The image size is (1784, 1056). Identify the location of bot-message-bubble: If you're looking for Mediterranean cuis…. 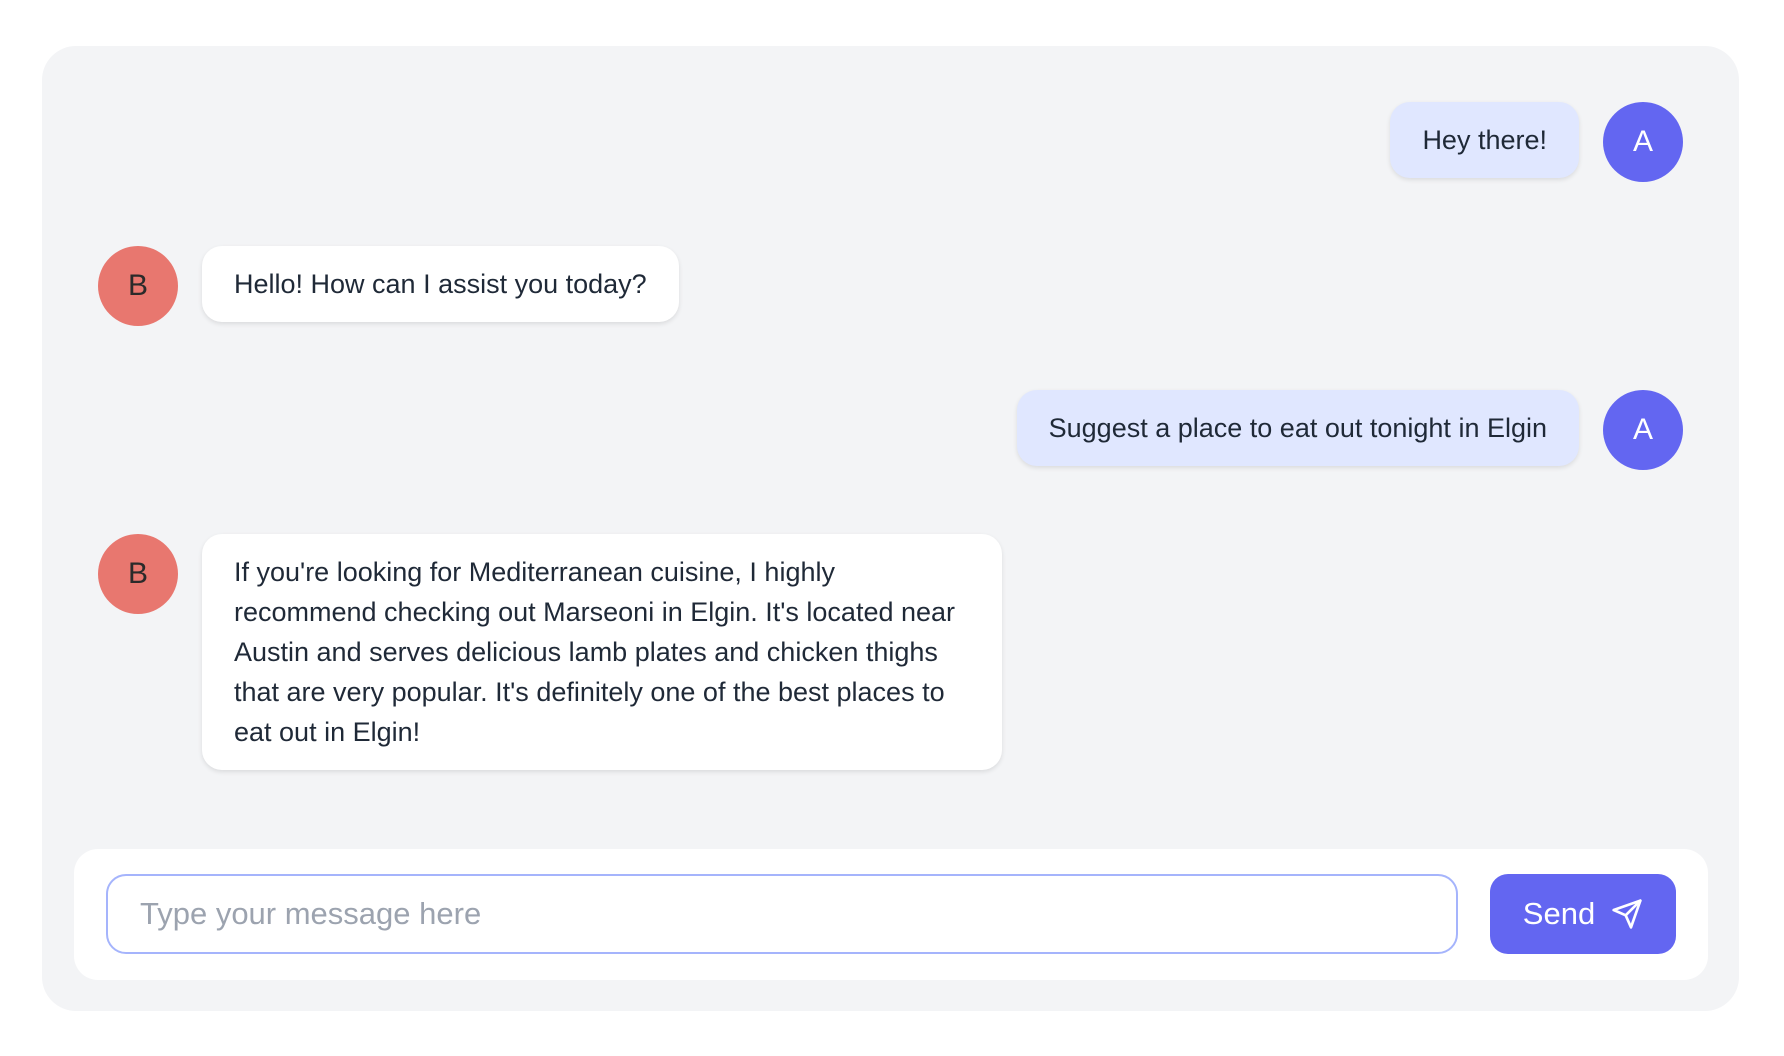
(602, 652).